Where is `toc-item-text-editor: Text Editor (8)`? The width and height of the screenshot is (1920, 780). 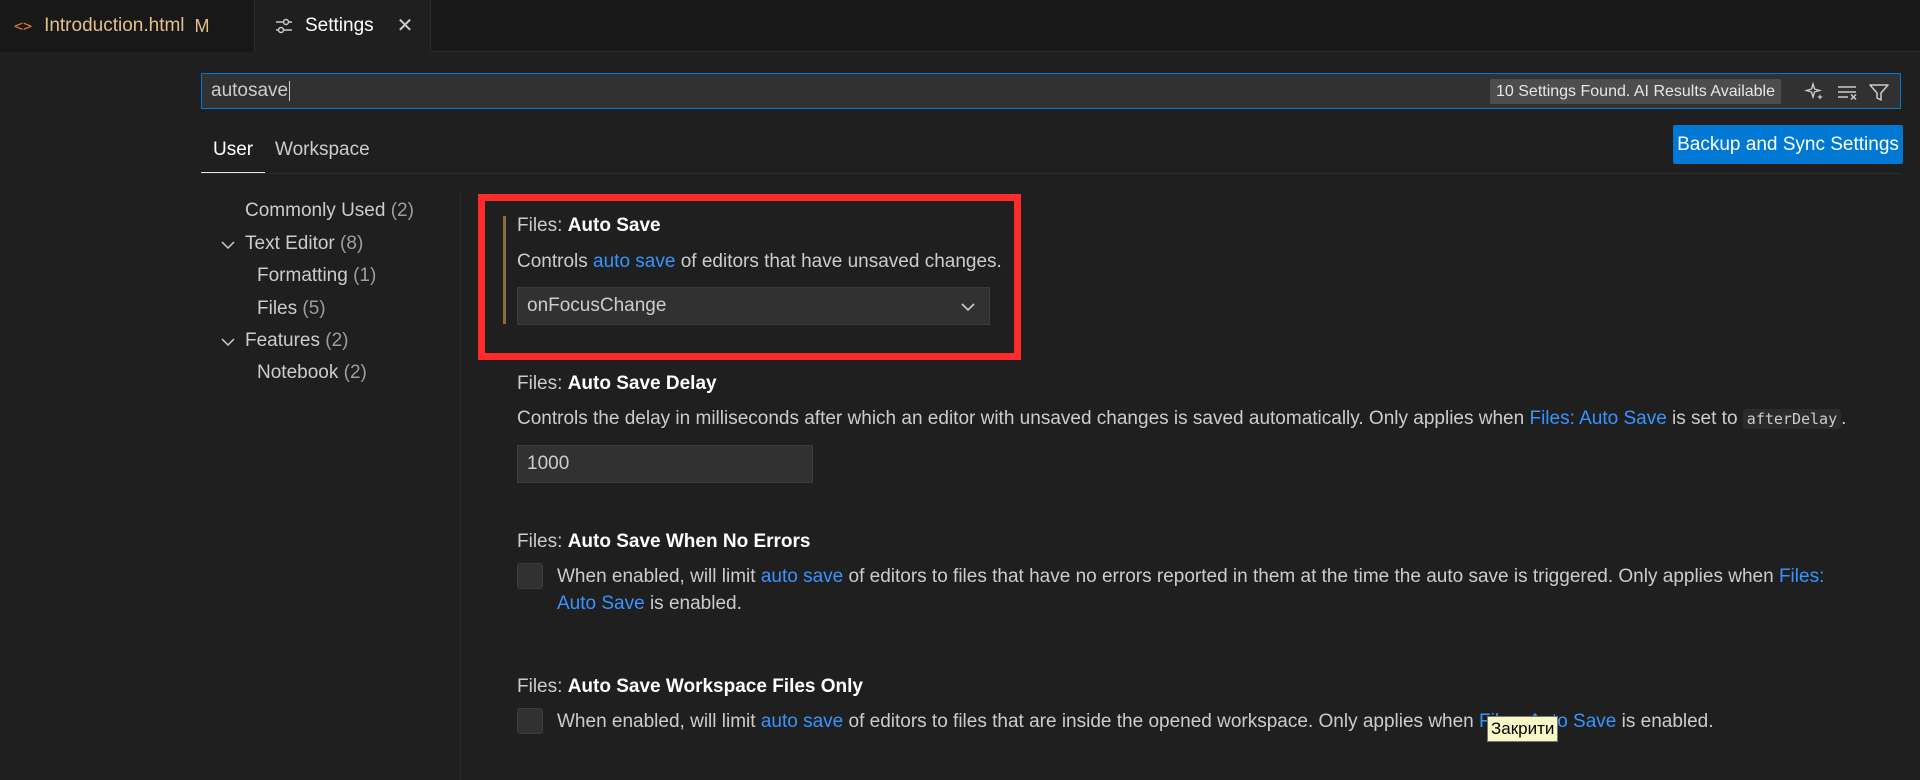
toc-item-text-editor: Text Editor (8) is located at coordinates (304, 244).